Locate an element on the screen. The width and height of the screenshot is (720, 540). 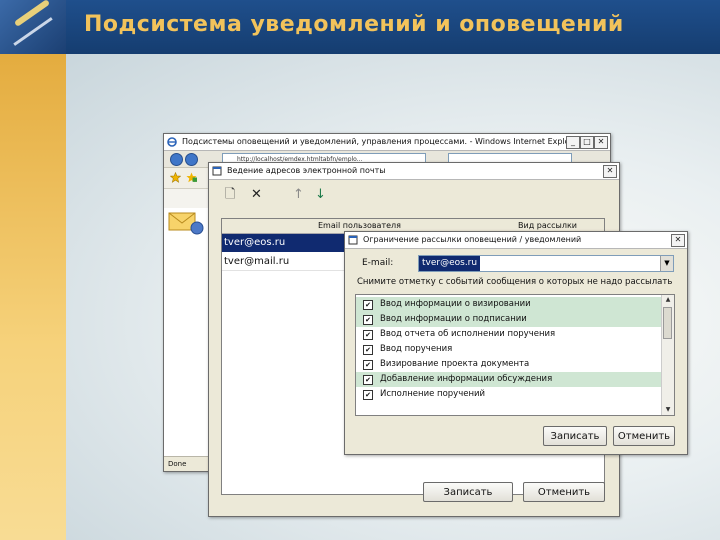
list-item: ✔ Ввод информации о подписании is located at coordinates (508, 319).